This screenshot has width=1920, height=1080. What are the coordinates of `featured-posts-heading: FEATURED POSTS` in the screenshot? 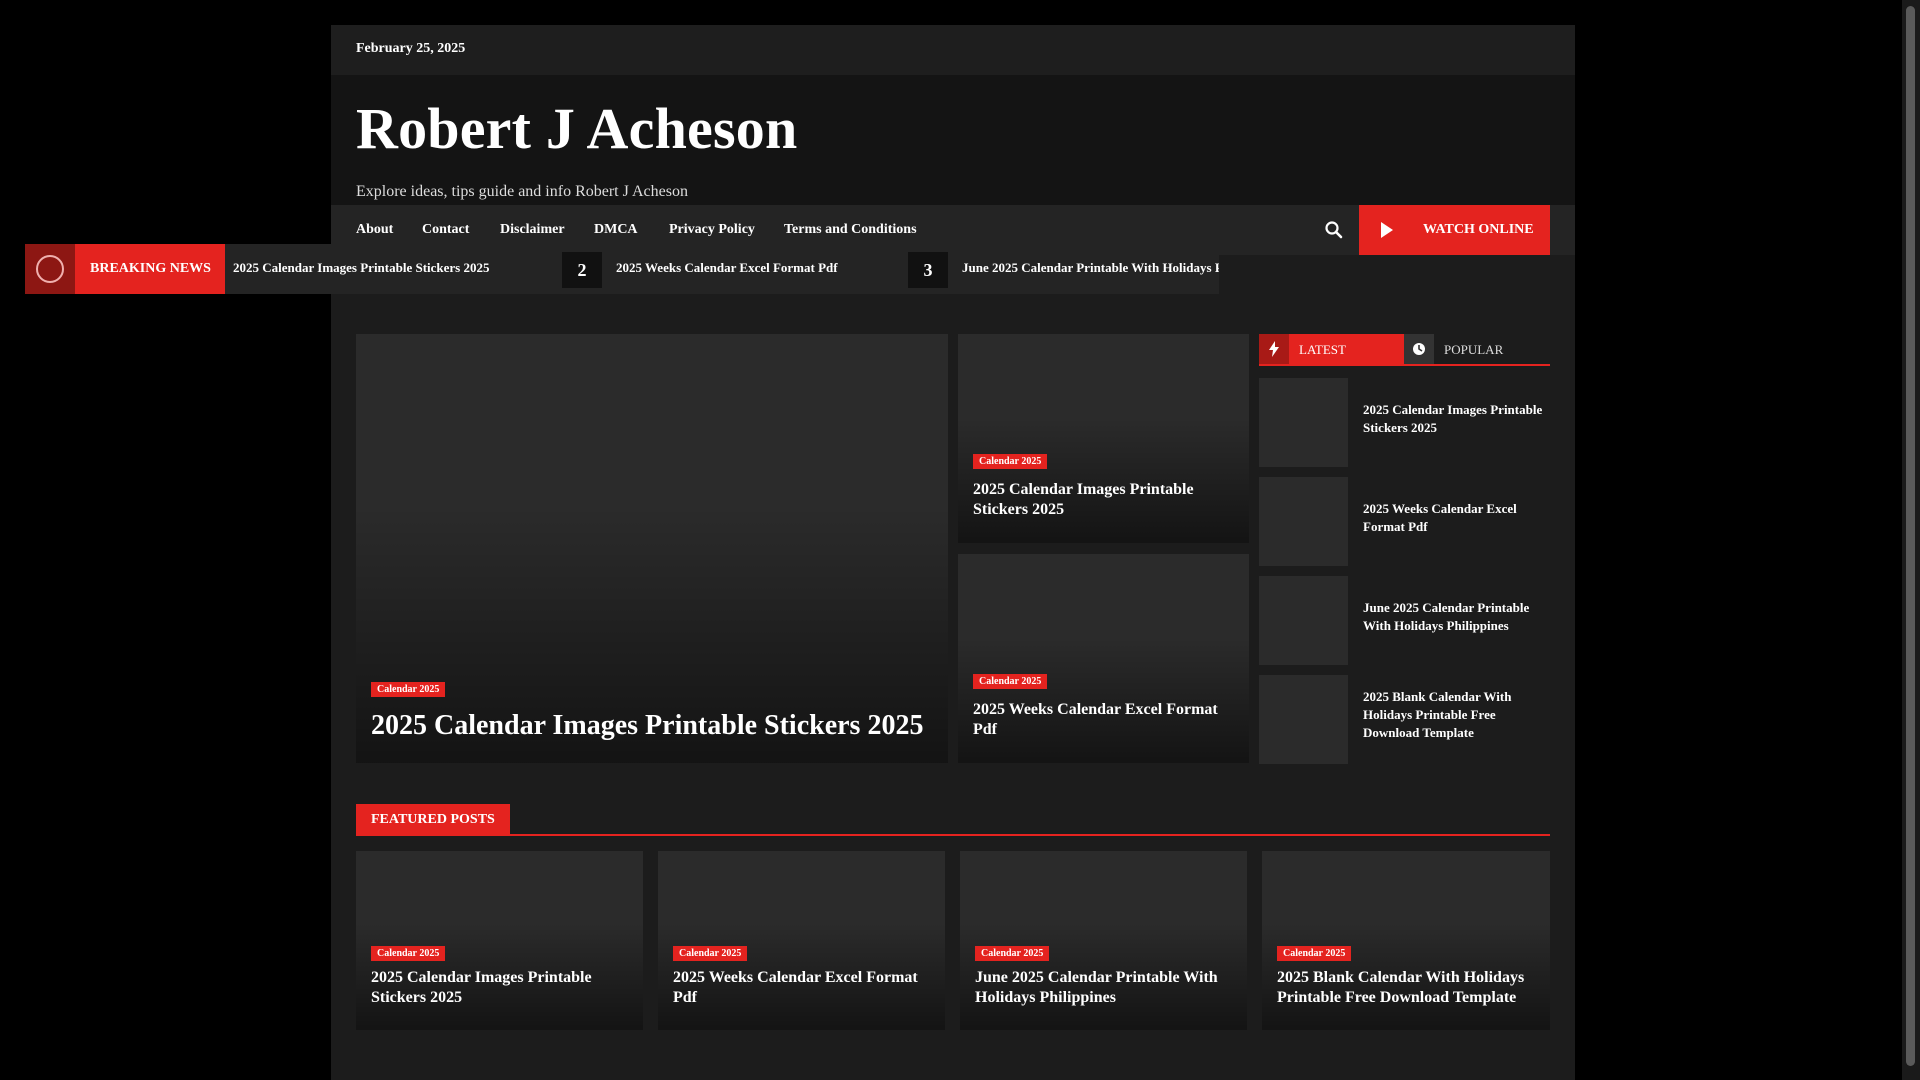 It's located at (433, 819).